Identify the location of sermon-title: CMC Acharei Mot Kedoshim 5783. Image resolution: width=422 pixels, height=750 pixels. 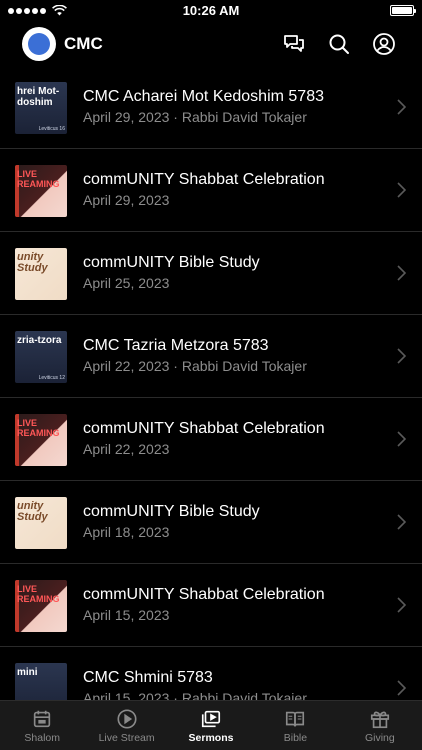
(203, 96).